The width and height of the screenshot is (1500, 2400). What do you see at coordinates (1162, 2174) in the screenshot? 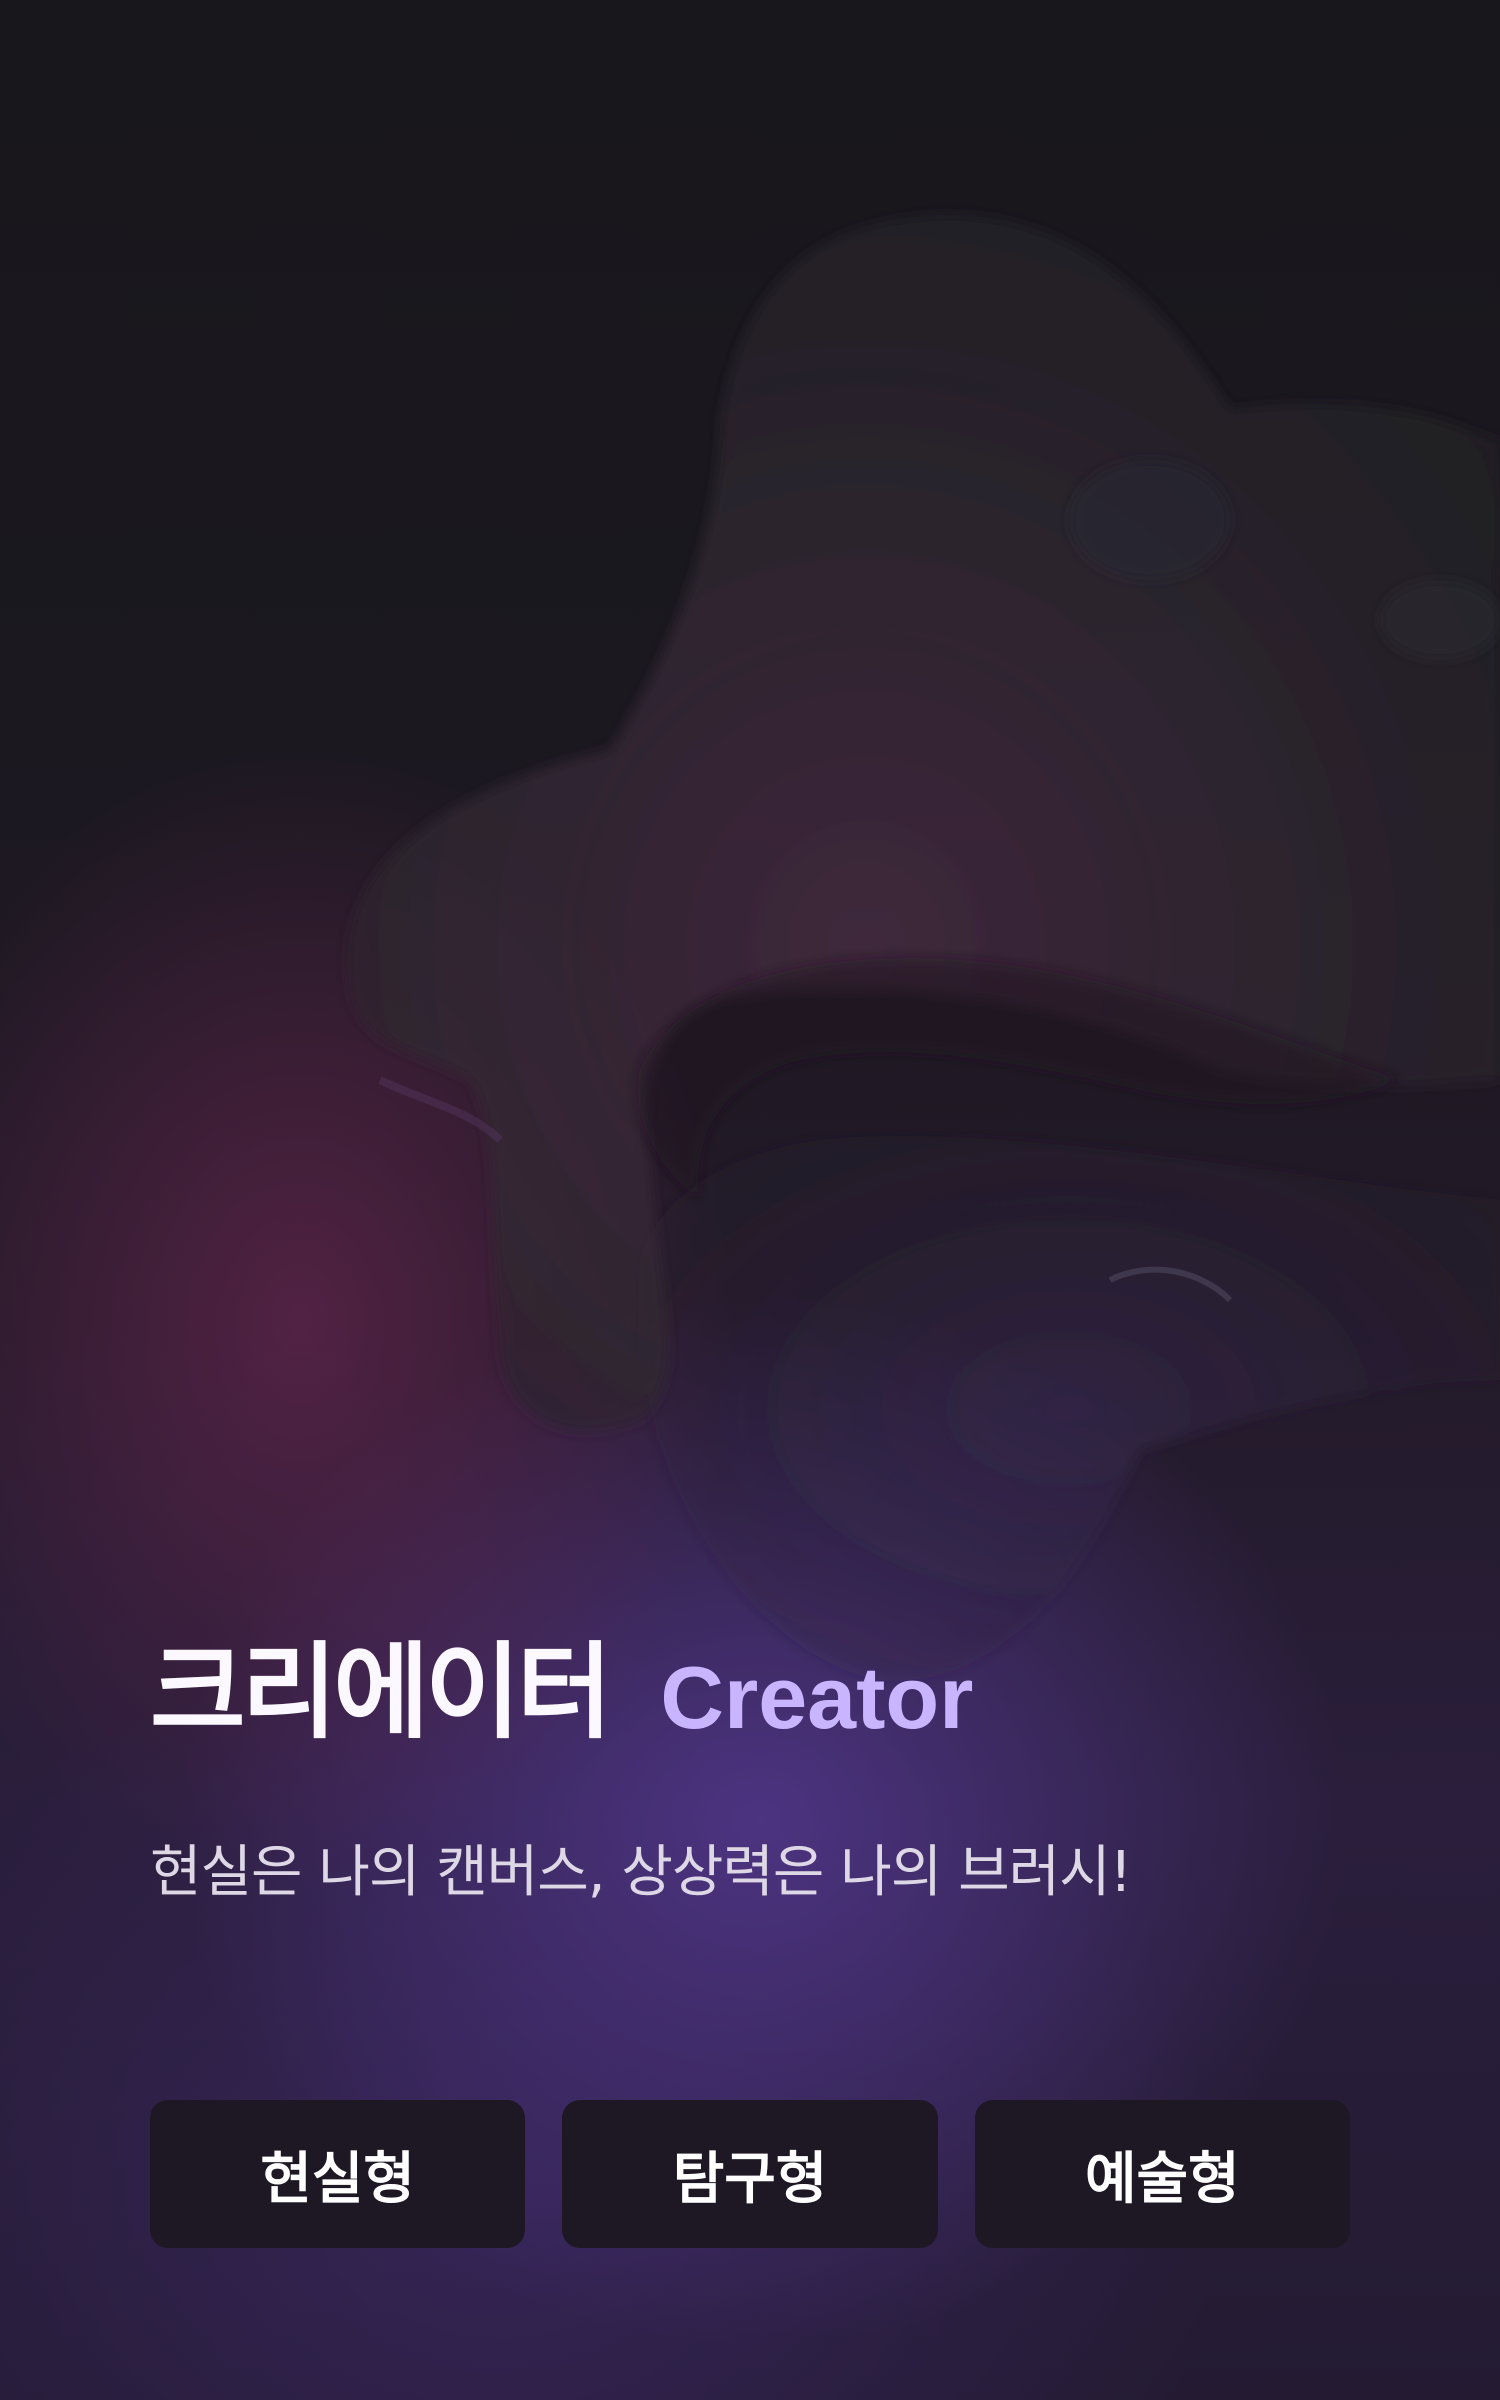
I see `artistic-type-button: 예술형` at bounding box center [1162, 2174].